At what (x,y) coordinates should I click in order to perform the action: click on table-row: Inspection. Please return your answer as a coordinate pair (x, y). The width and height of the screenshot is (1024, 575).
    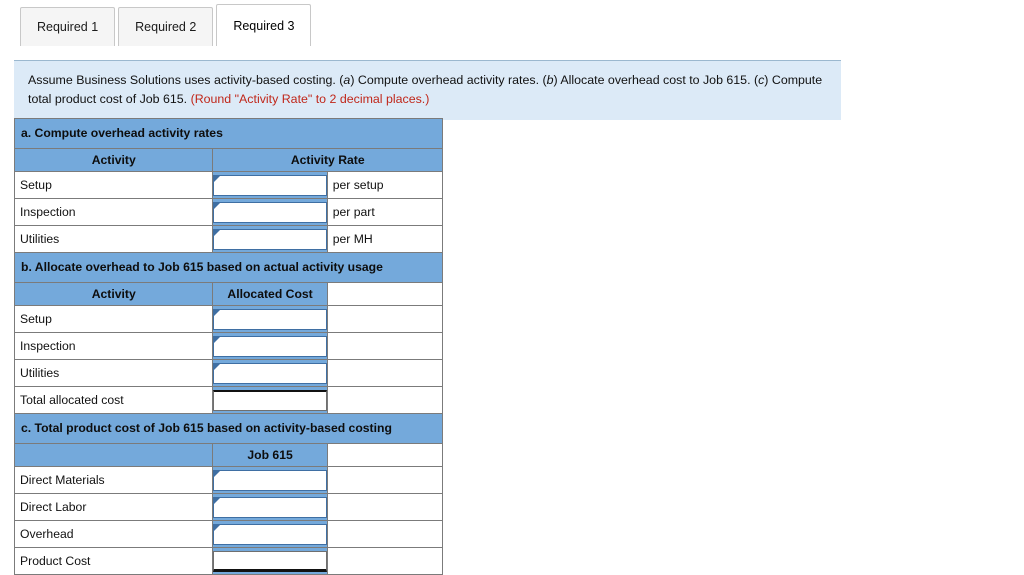
    Looking at the image, I should click on (228, 346).